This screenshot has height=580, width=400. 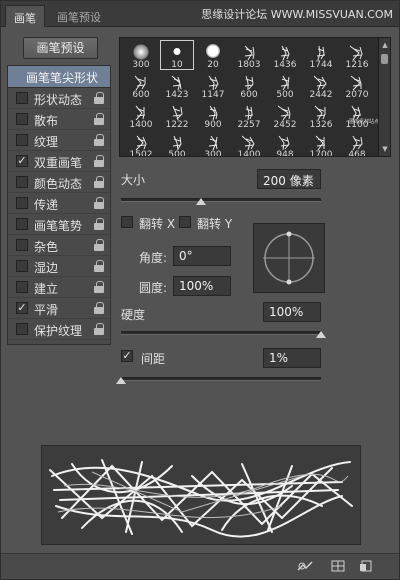 I want to click on brush-option-row: 散布, so click(x=59, y=119).